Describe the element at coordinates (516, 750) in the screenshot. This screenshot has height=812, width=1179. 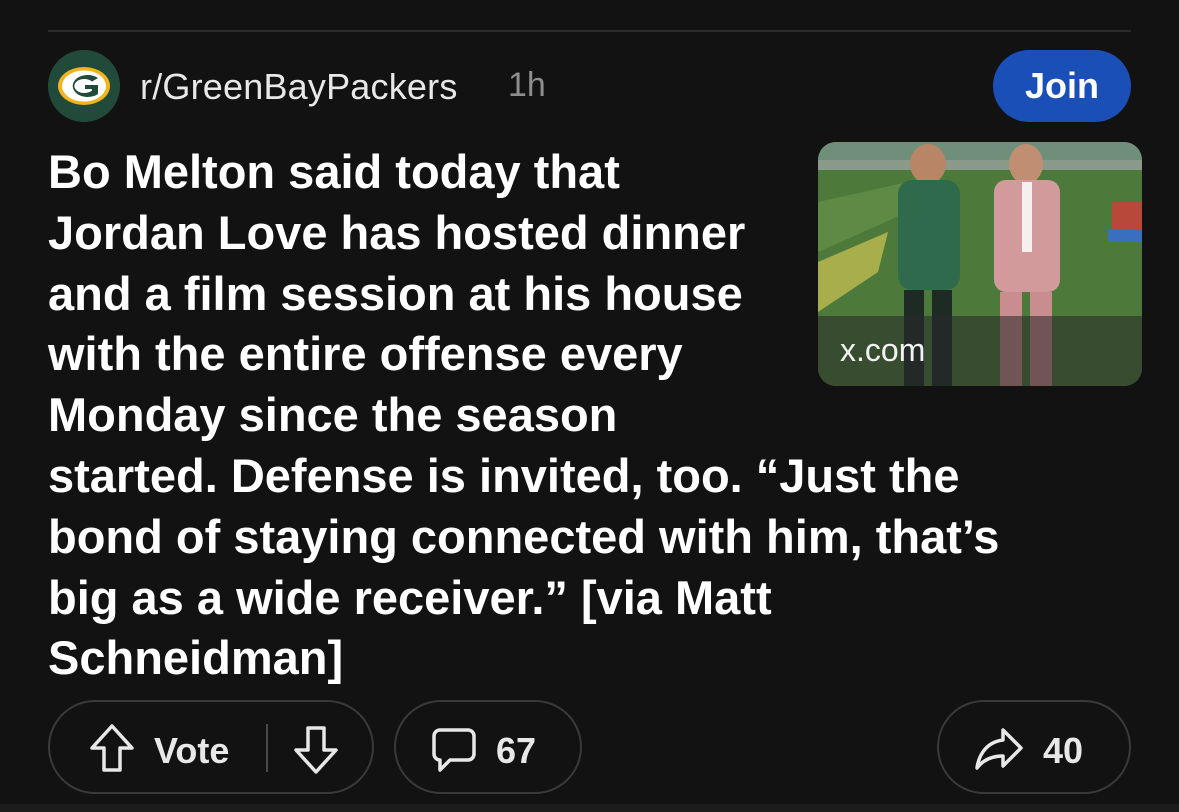
I see `comment-count: 67` at that location.